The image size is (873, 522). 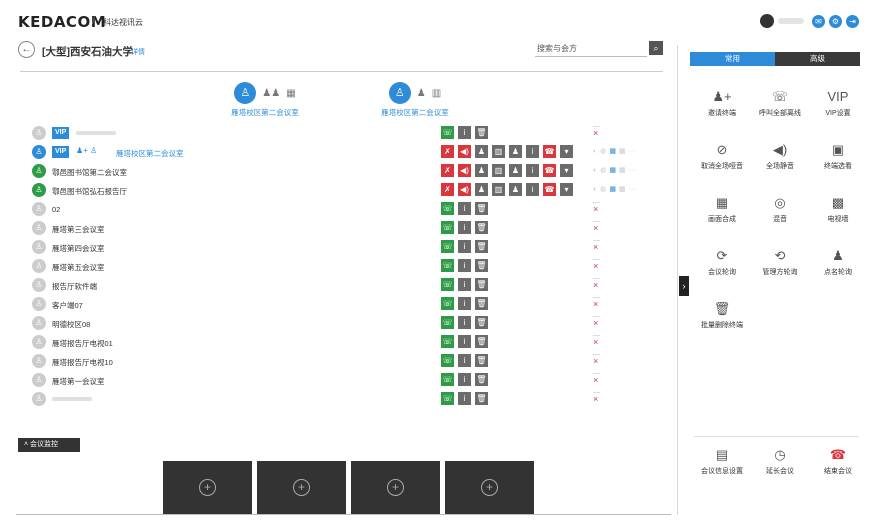 What do you see at coordinates (591, 49) in the screenshot?
I see `search-input` at bounding box center [591, 49].